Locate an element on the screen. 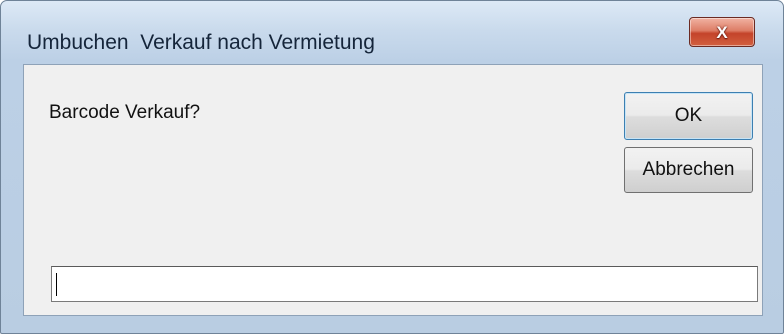  prompt-label: Barcode Verkauf? is located at coordinates (125, 112).